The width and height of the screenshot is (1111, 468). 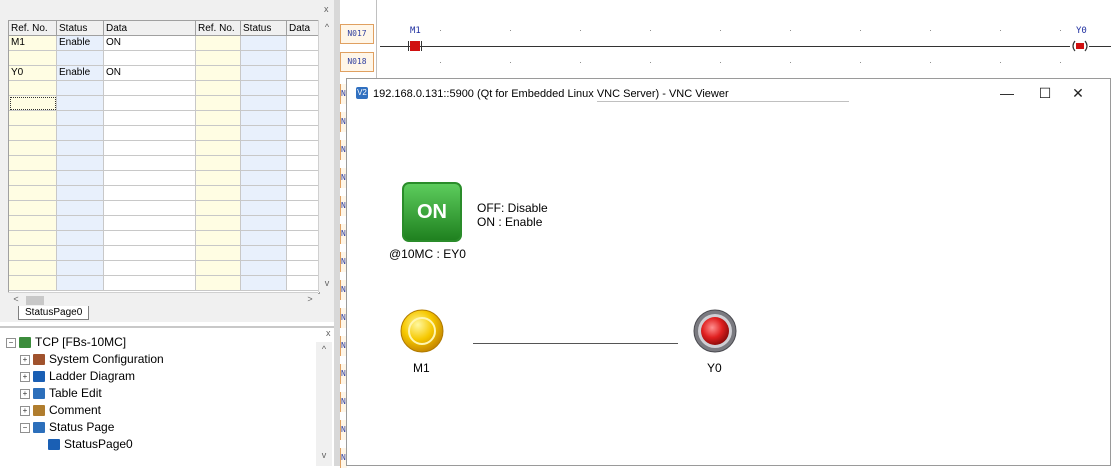 I want to click on grid-close-button: x, so click(x=326, y=9).